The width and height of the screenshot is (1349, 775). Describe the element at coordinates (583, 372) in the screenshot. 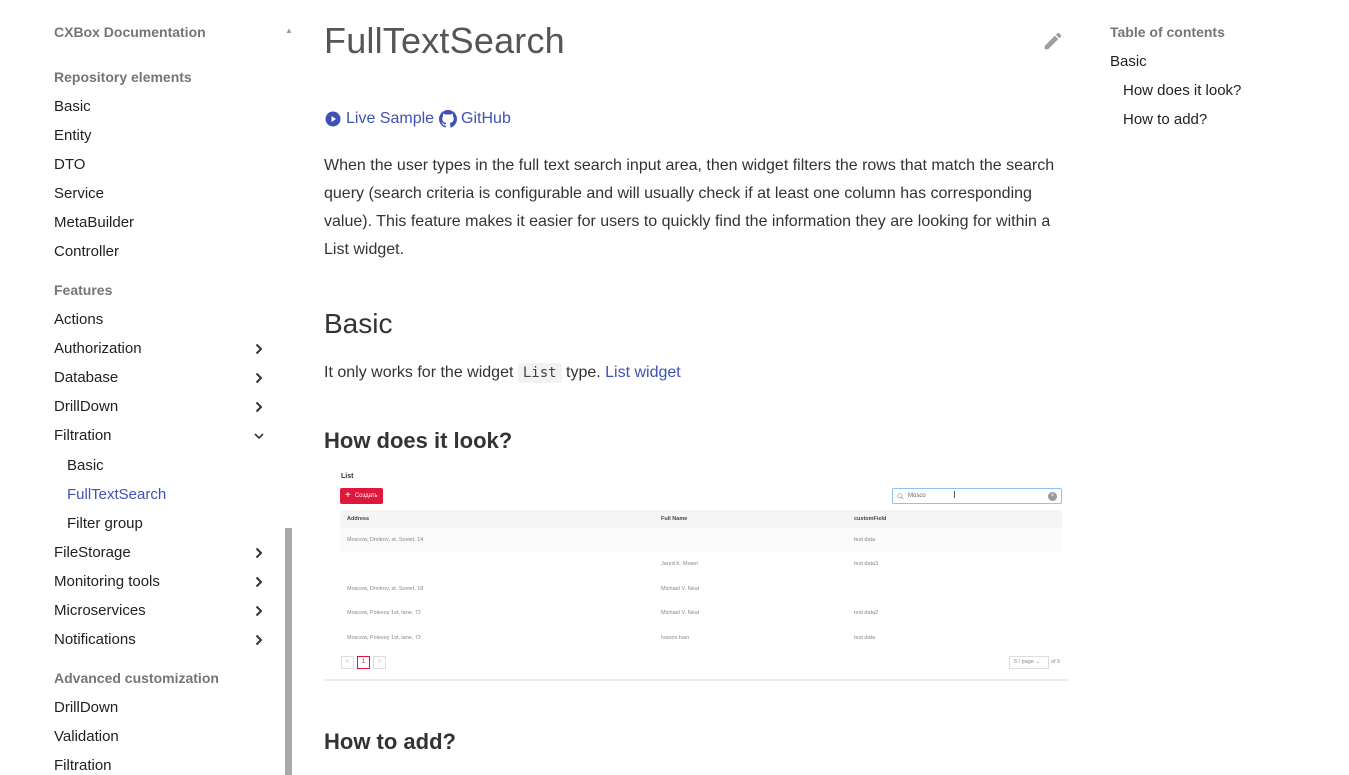

I see `basic-text-end: type.` at that location.